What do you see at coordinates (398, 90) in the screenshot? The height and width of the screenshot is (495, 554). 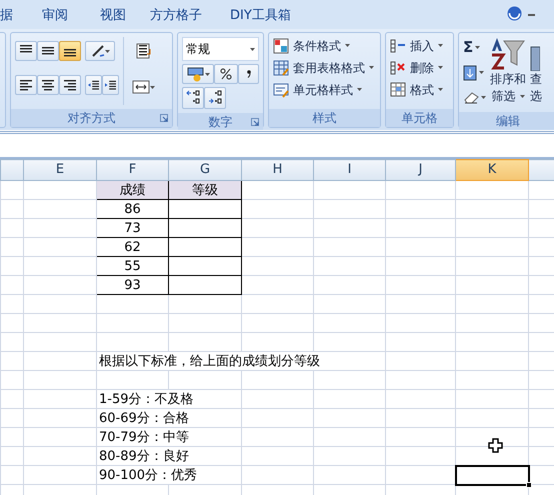 I see `format-cells-icon` at bounding box center [398, 90].